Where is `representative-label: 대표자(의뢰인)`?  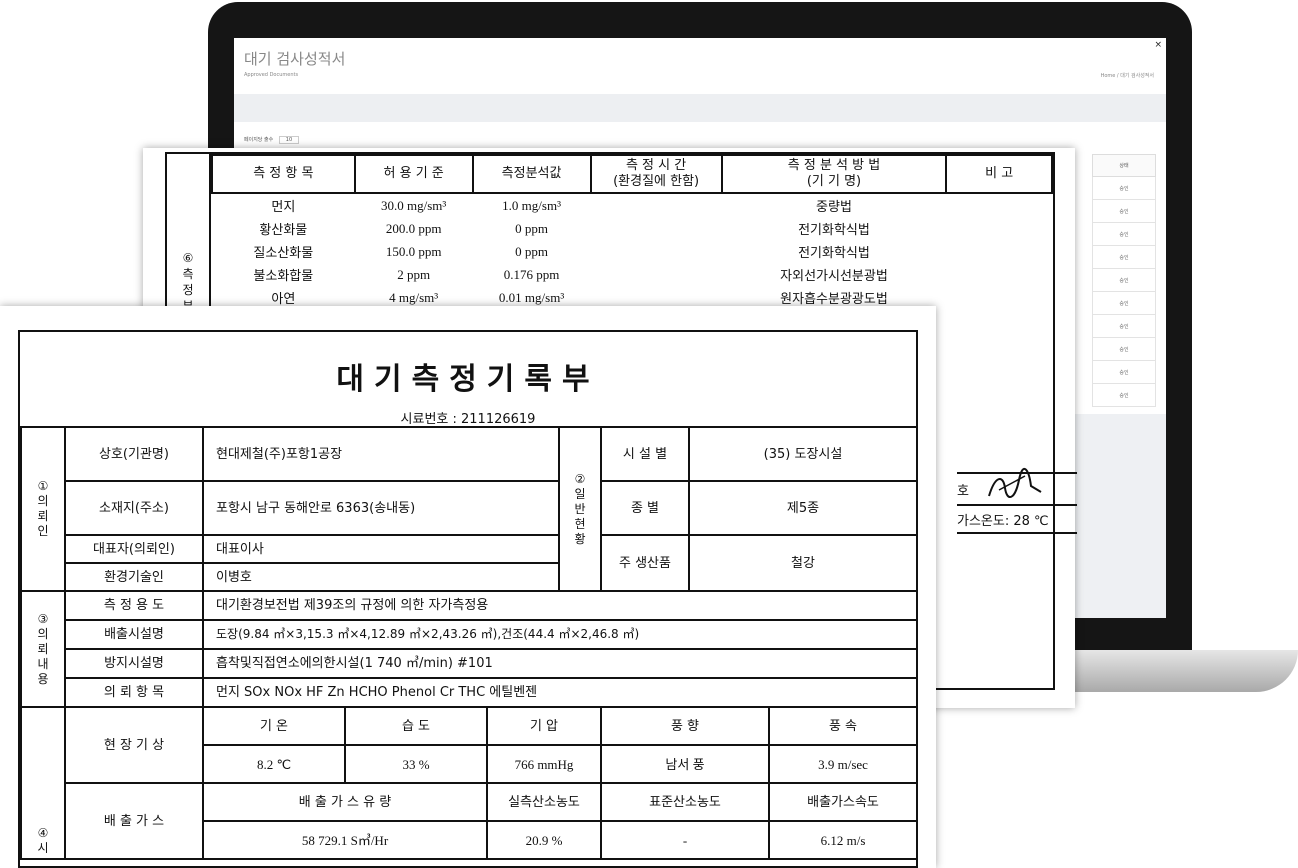 representative-label: 대표자(의뢰인) is located at coordinates (134, 549).